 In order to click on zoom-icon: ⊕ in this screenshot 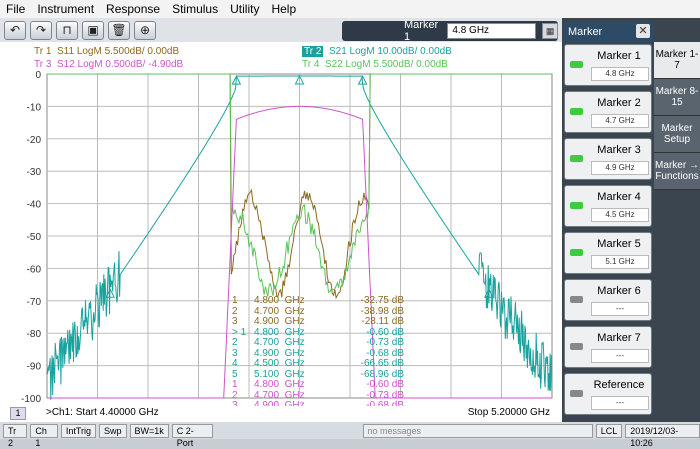, I will do `click(145, 30)`.